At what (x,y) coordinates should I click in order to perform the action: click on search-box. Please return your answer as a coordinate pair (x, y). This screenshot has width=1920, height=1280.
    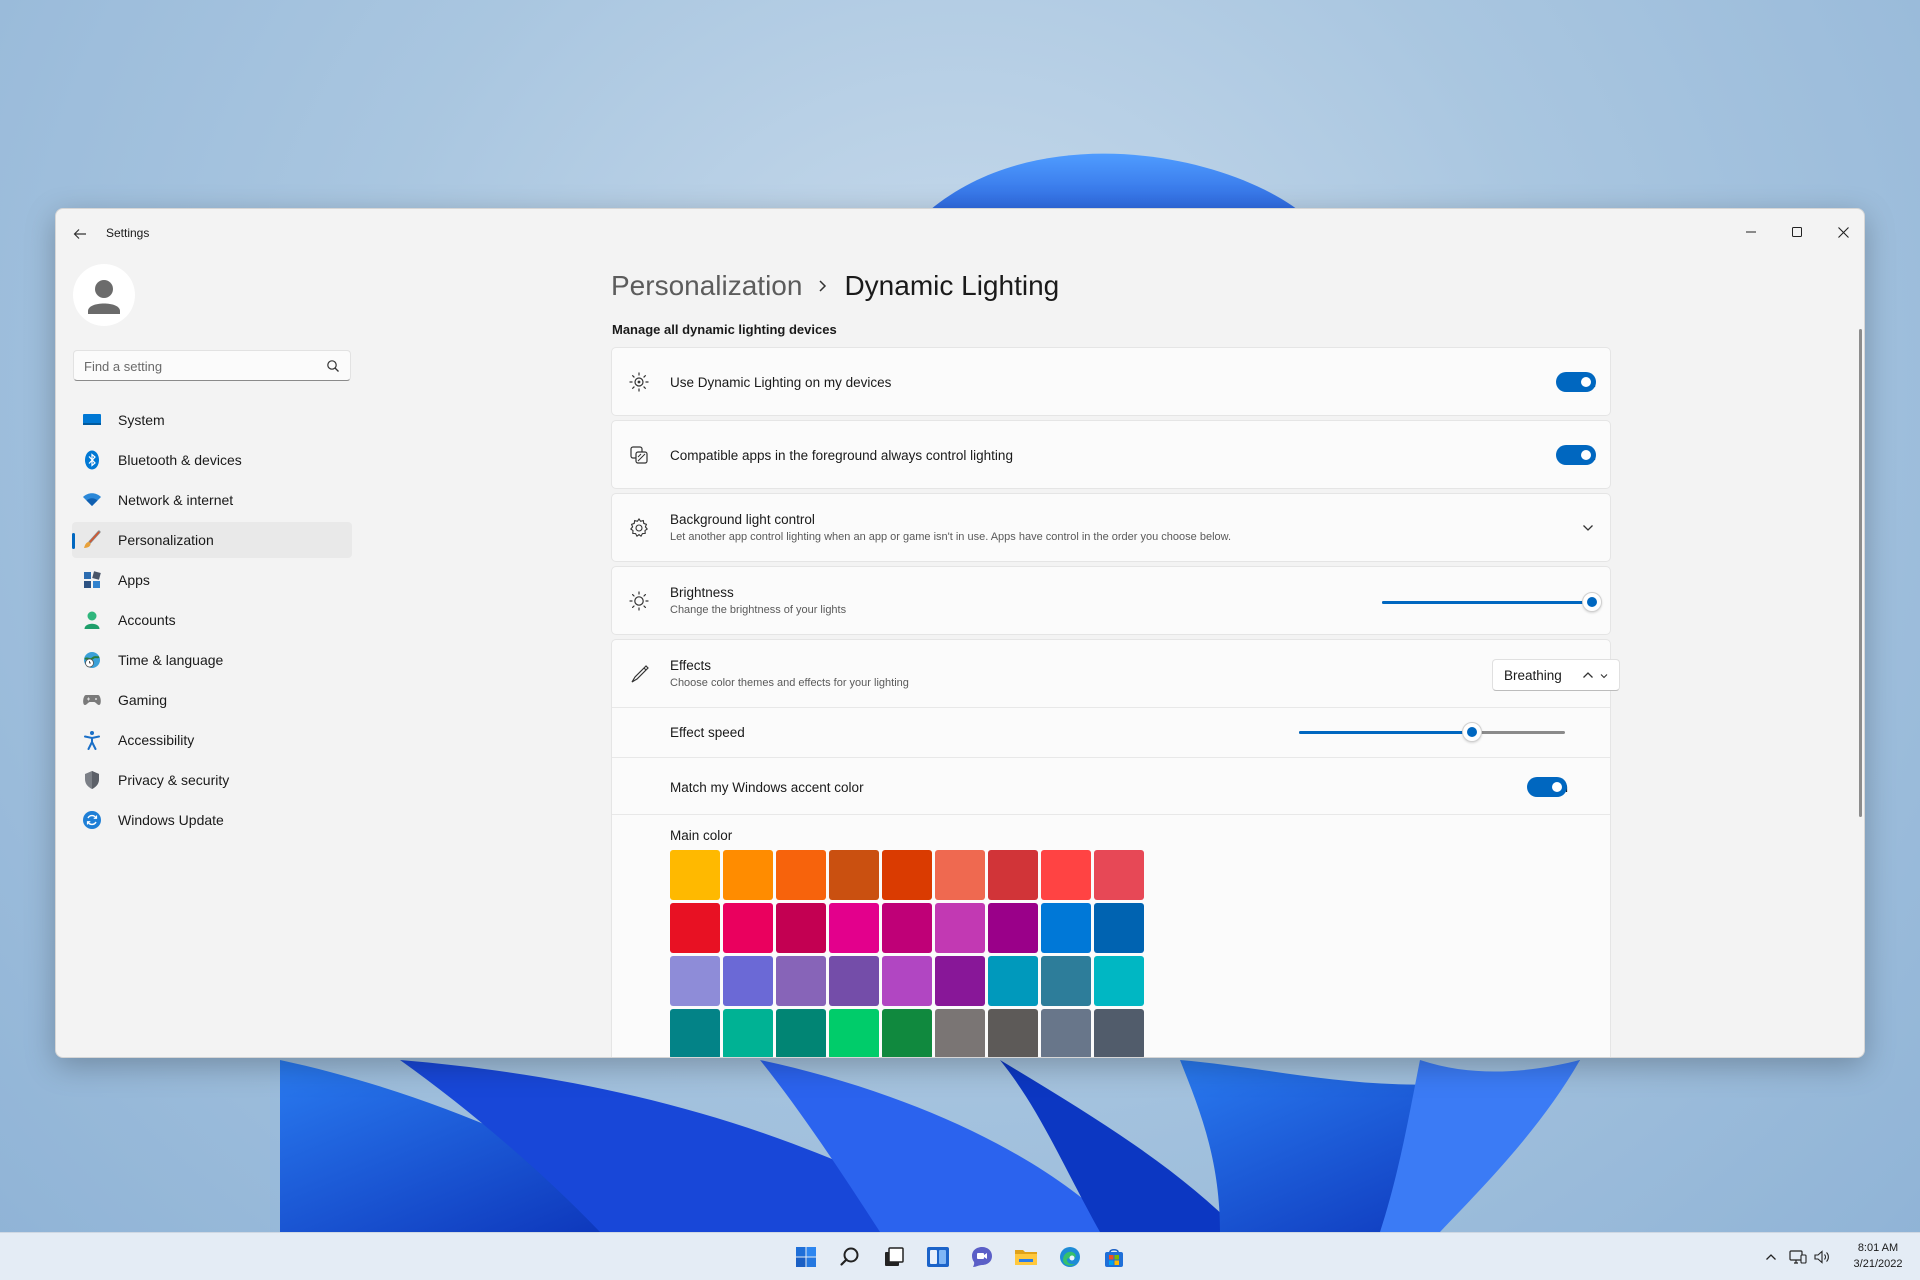
    Looking at the image, I should click on (212, 365).